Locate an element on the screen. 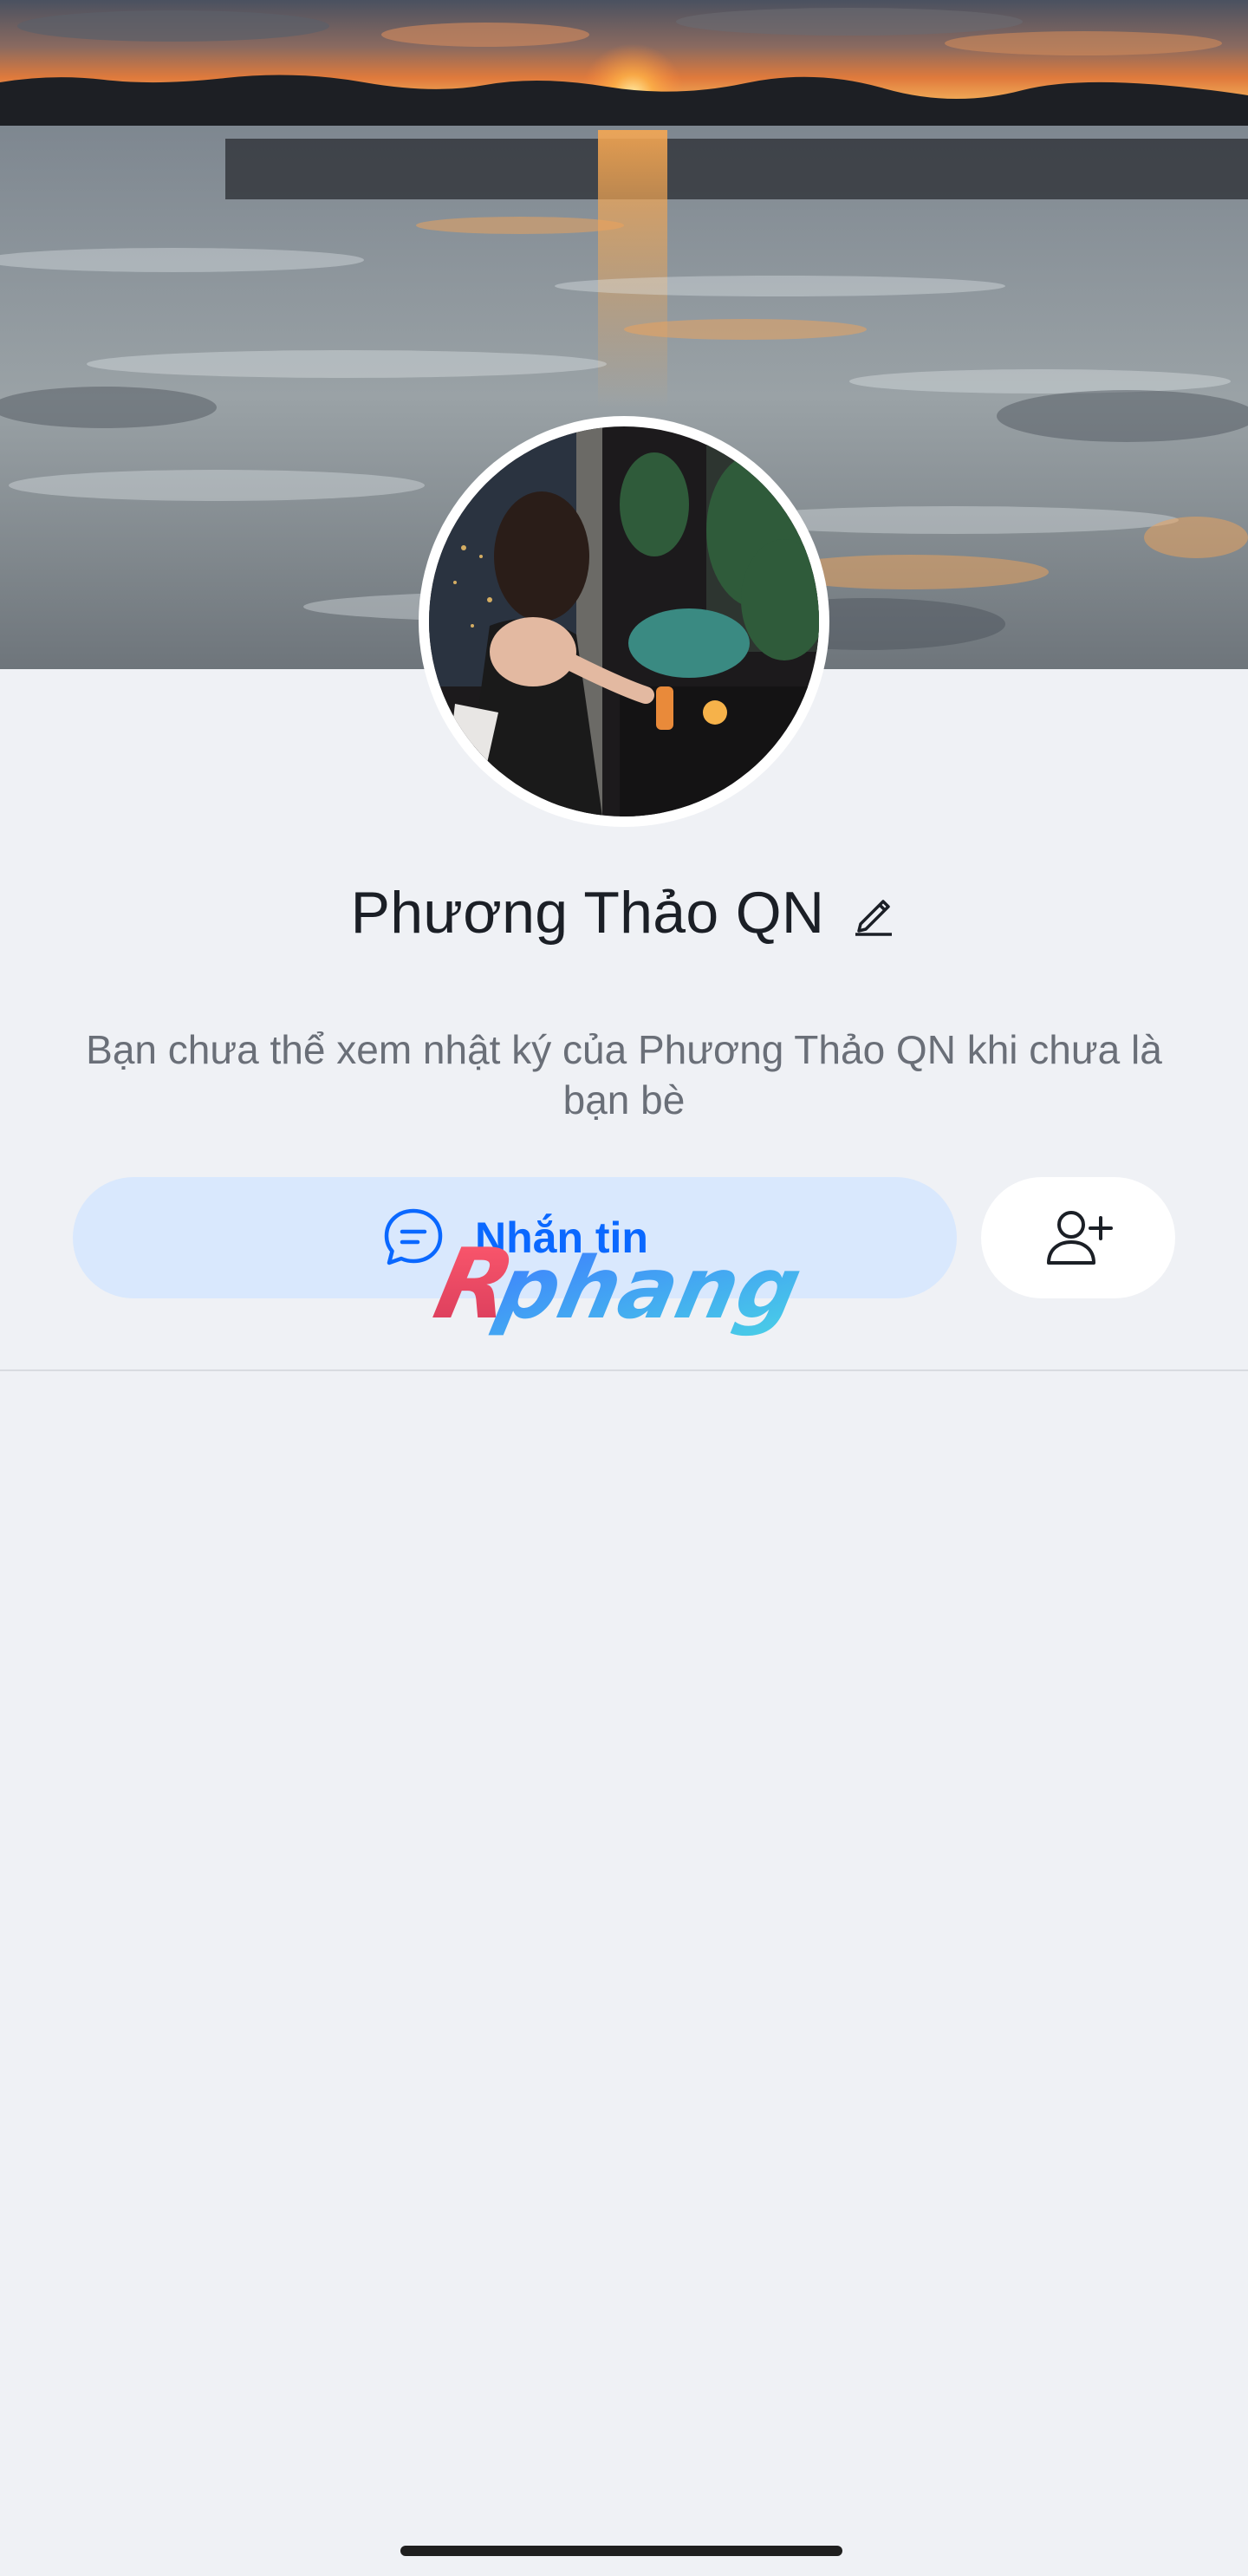 The height and width of the screenshot is (2576, 1248). profile-avatar is located at coordinates (624, 621).